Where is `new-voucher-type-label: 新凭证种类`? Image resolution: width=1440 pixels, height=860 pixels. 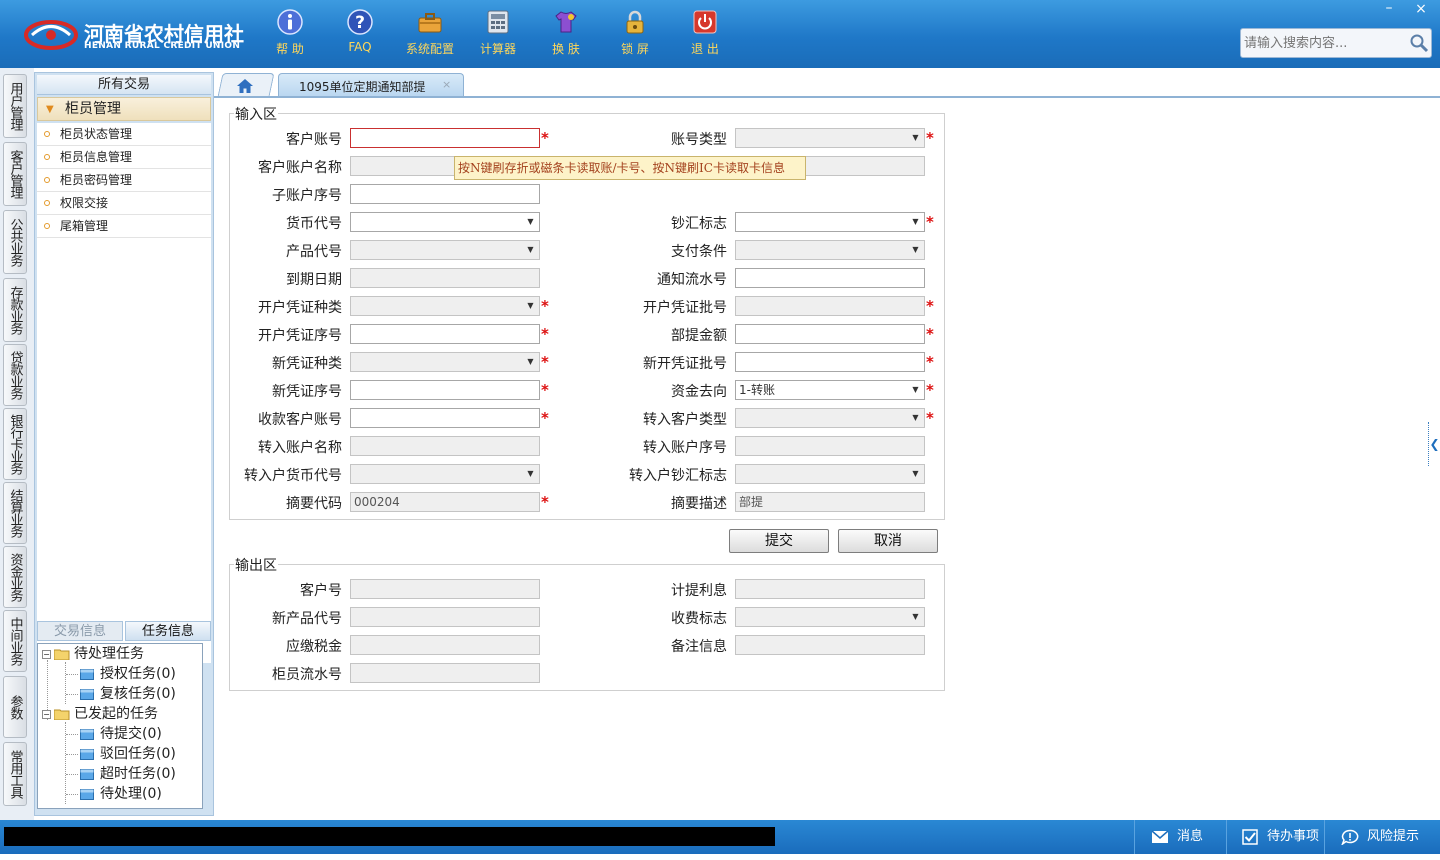 new-voucher-type-label: 新凭证种类 is located at coordinates (307, 364).